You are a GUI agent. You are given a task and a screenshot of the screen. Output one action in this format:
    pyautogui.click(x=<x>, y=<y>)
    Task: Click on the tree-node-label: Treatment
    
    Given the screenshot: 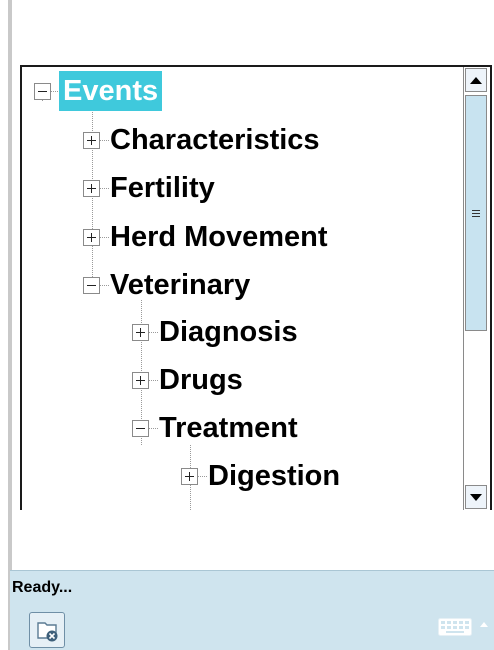 What is the action you would take?
    pyautogui.click(x=228, y=428)
    